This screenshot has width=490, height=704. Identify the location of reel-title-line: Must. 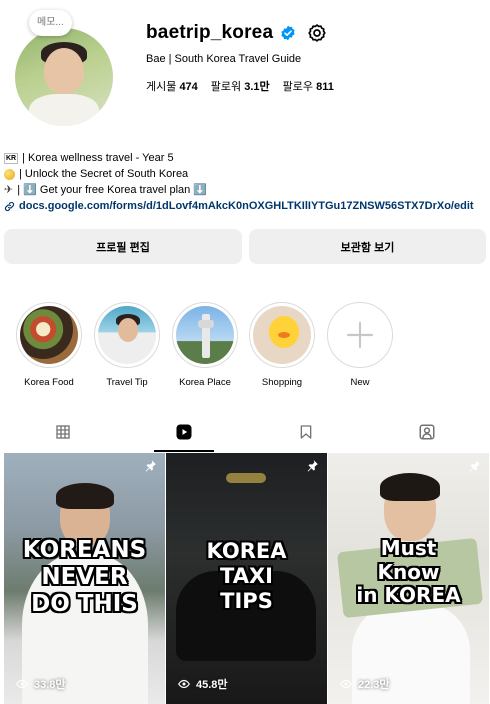
(408, 548).